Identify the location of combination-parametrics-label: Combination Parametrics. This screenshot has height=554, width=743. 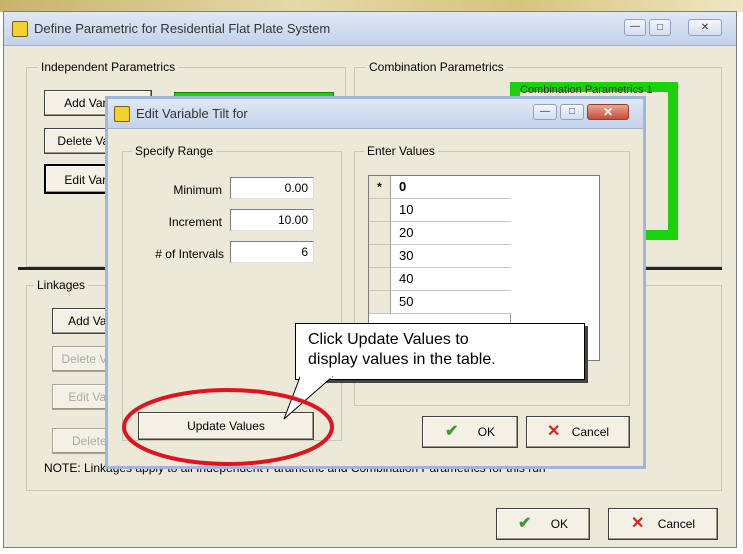
(436, 67).